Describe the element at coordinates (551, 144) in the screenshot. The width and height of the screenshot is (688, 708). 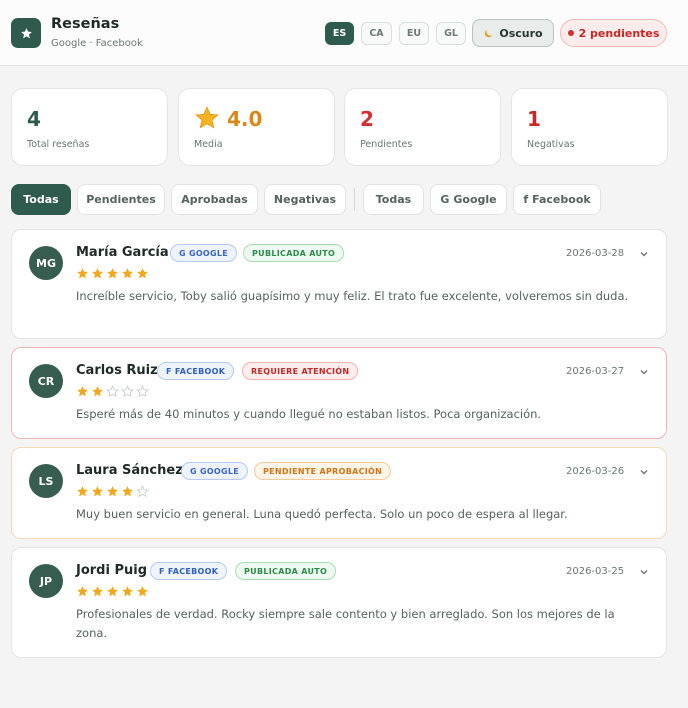
I see `stat-label-negative: Negativas` at that location.